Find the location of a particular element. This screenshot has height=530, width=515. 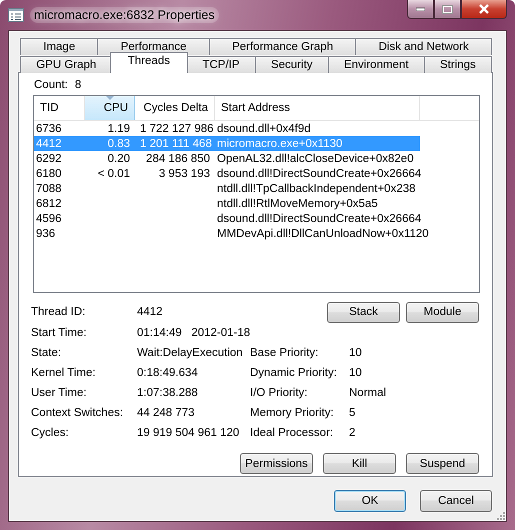

field-label: Memory Priority: is located at coordinates (292, 413).